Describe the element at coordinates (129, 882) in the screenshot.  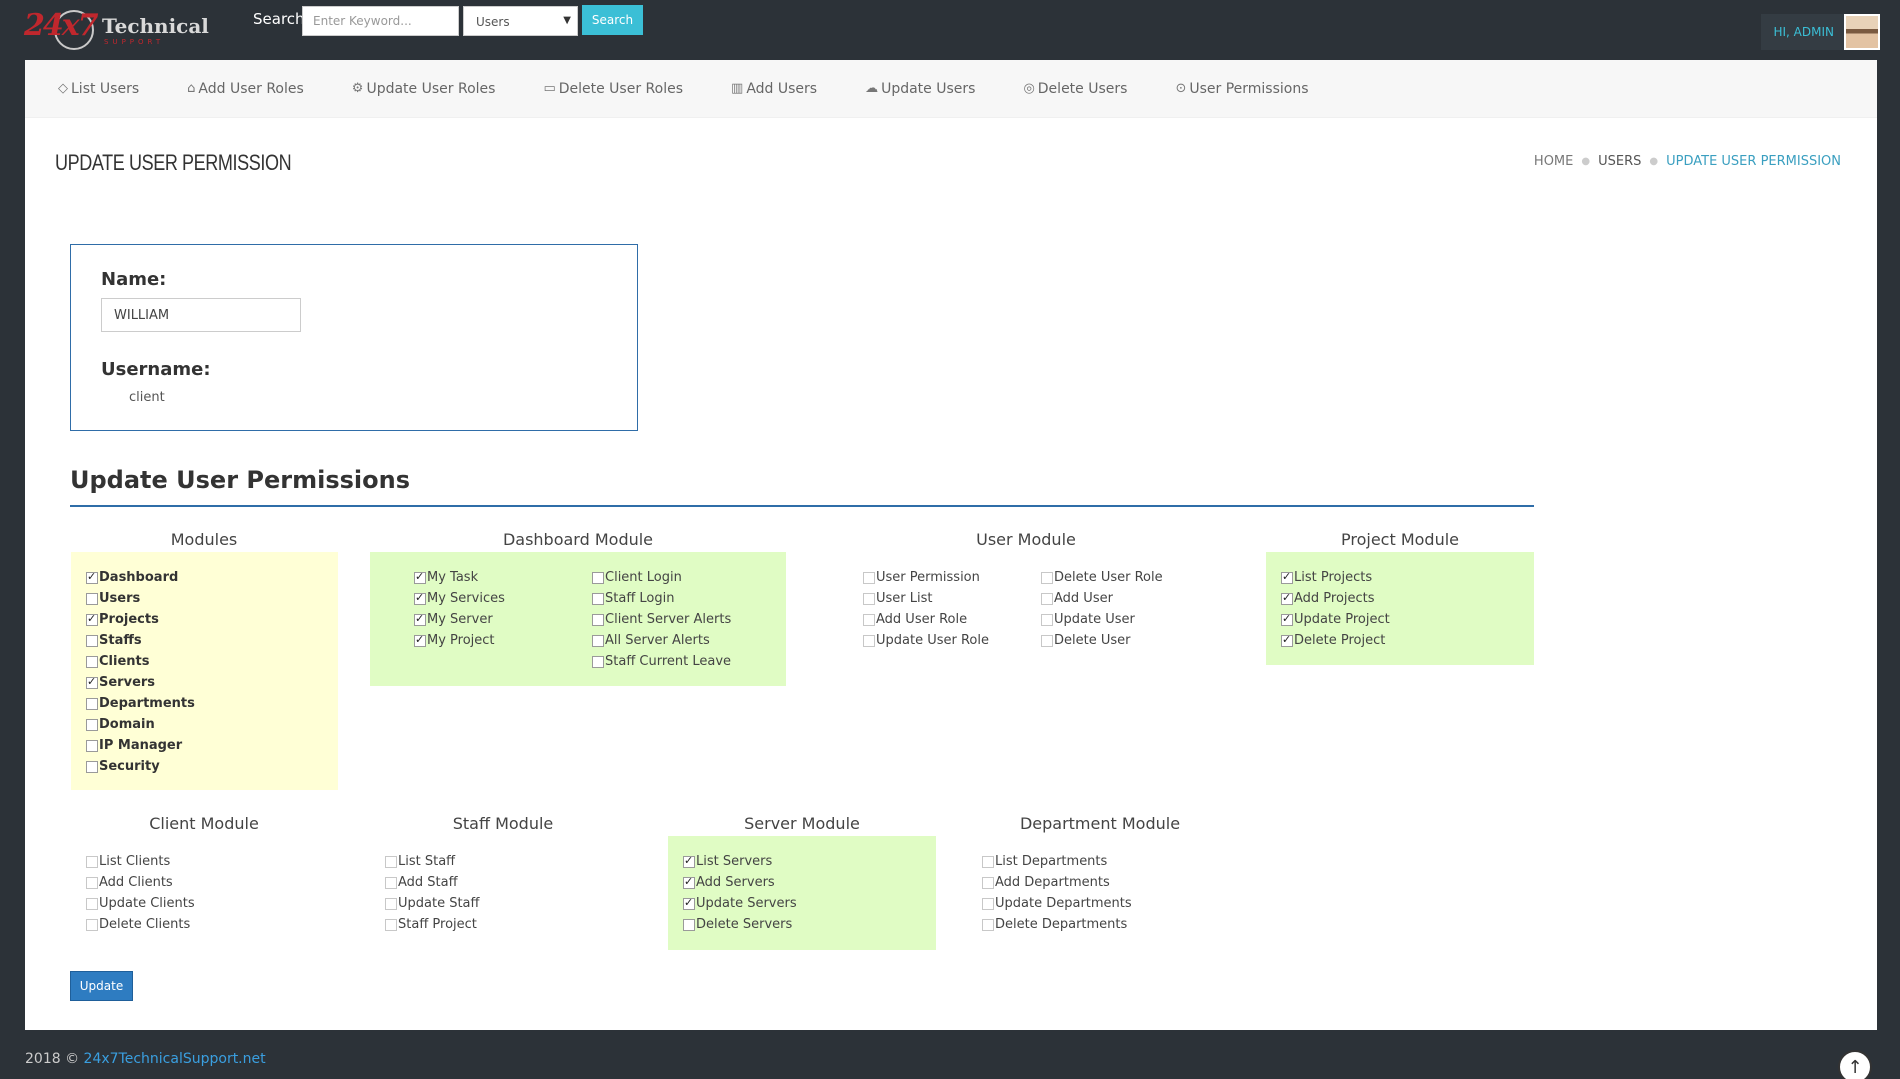
I see `permission-checkbox-add-clients: Add Clients` at that location.